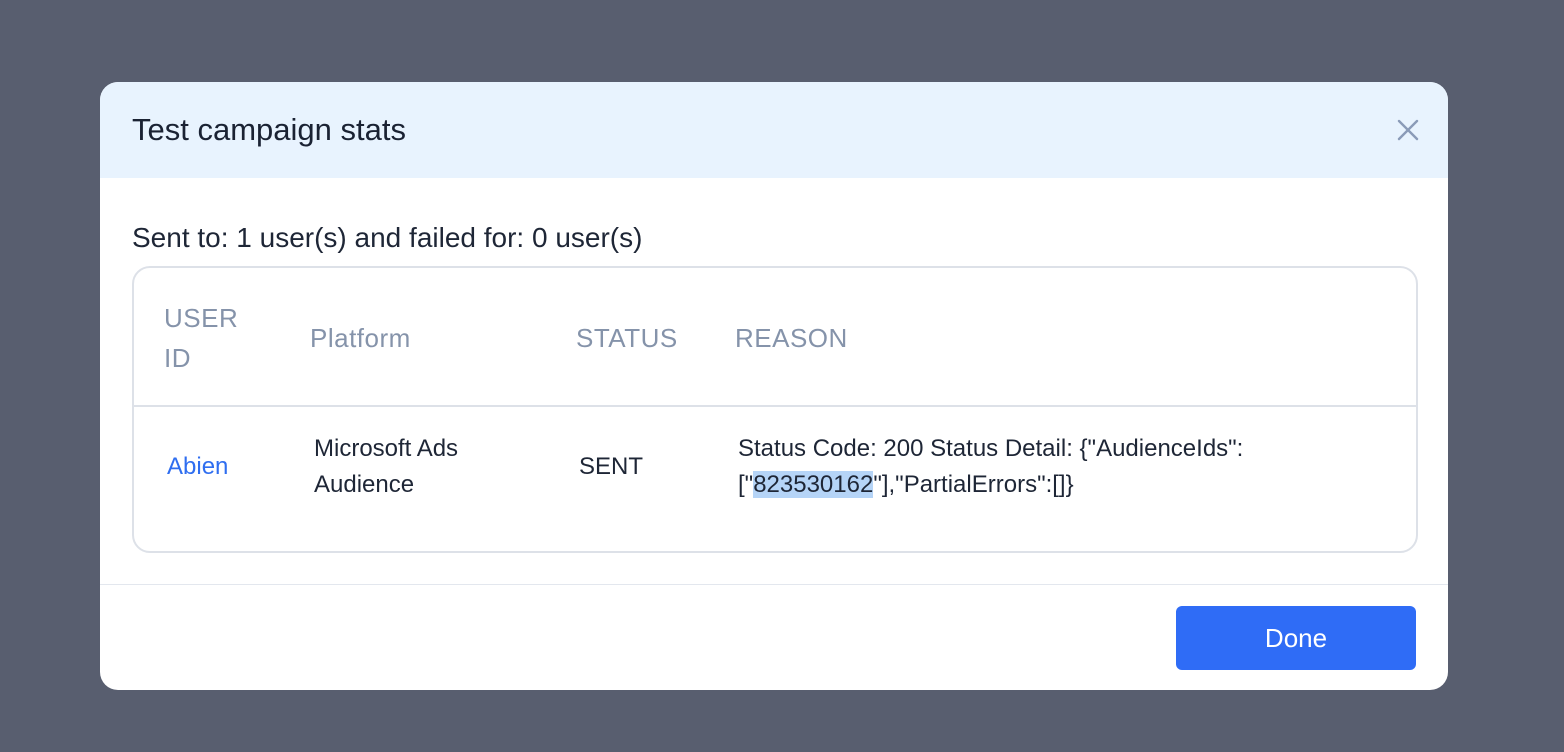 The image size is (1564, 752). What do you see at coordinates (774, 130) in the screenshot?
I see `dialog-header: Test campaign stats` at bounding box center [774, 130].